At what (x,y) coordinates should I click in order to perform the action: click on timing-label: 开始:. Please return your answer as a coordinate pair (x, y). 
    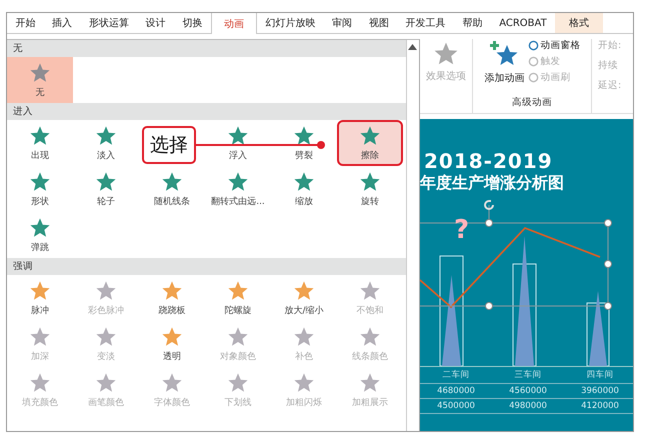
    Looking at the image, I should click on (610, 45).